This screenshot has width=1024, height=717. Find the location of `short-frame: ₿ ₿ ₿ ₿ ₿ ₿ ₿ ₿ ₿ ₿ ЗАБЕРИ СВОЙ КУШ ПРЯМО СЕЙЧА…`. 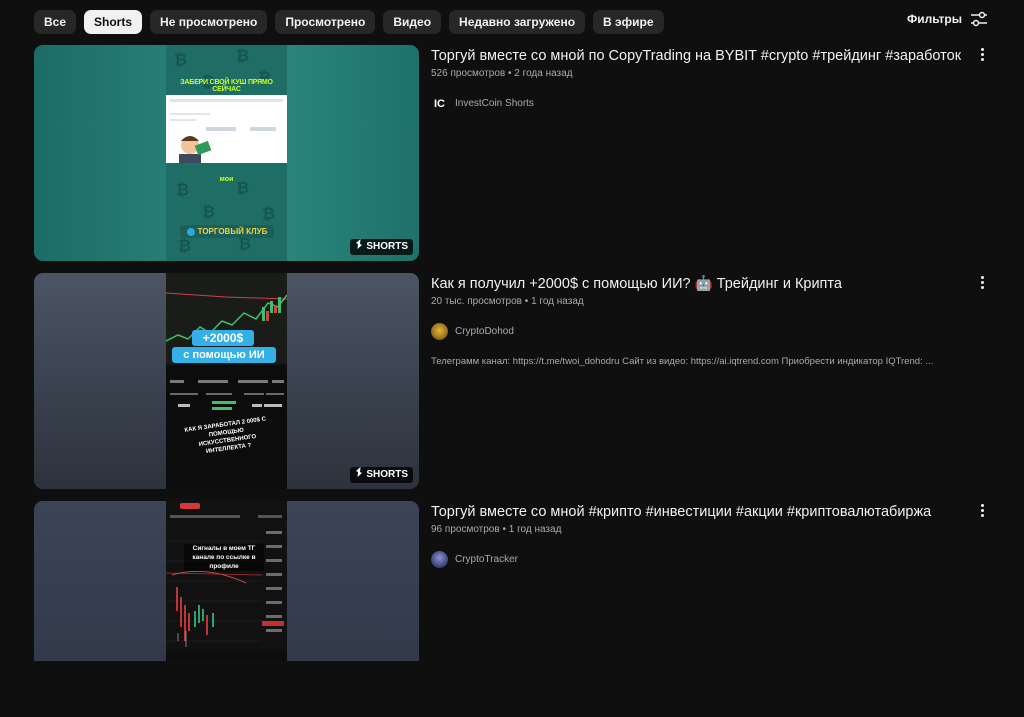

short-frame: ₿ ₿ ₿ ₿ ₿ ₿ ₿ ₿ ₿ ₿ ЗАБЕРИ СВОЙ КУШ ПРЯМО СЕЙЧА… is located at coordinates (226, 153).